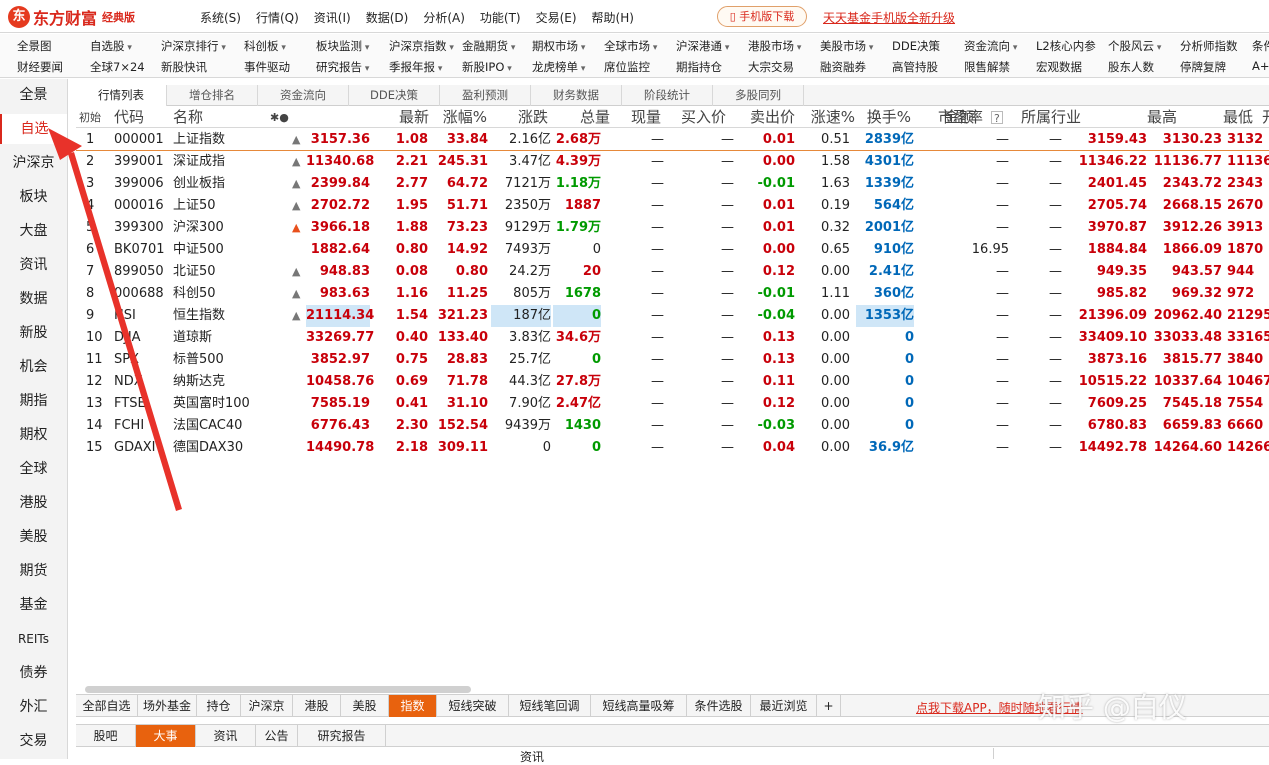 This screenshot has width=1269, height=765. Describe the element at coordinates (365, 706) in the screenshot. I see `watchlist-tab: 美股` at that location.